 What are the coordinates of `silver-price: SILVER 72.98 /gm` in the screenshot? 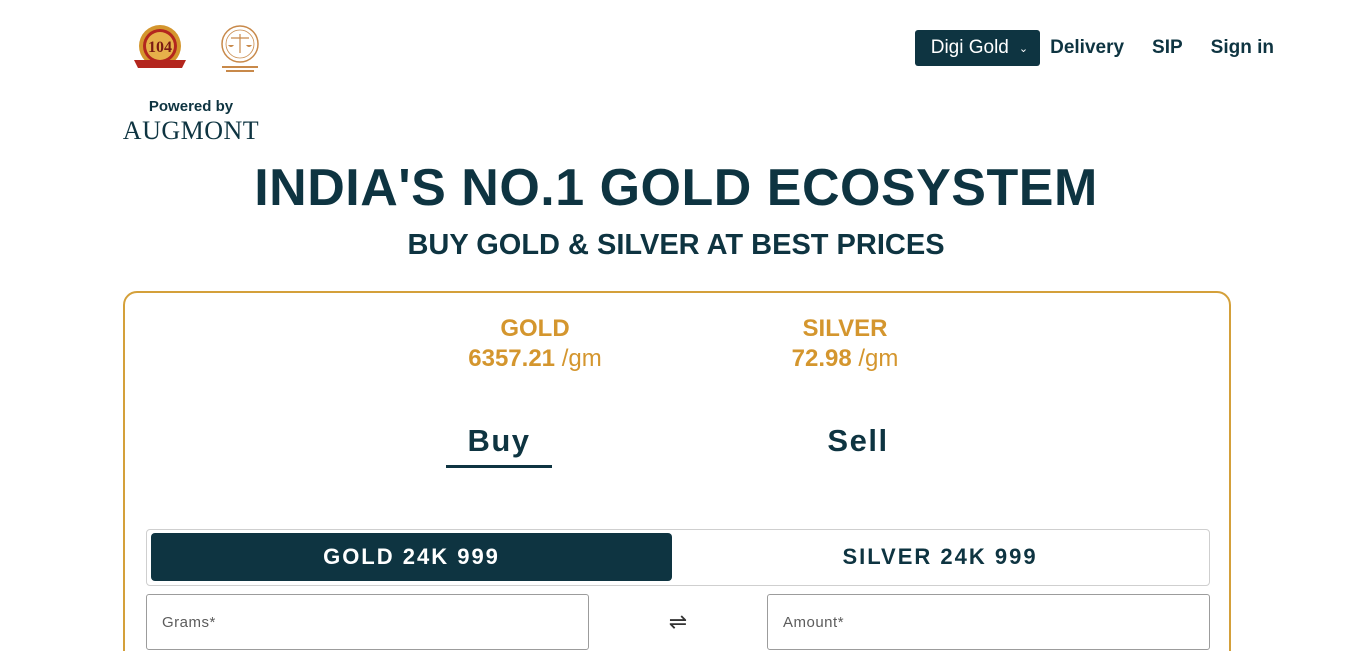 It's located at (845, 345).